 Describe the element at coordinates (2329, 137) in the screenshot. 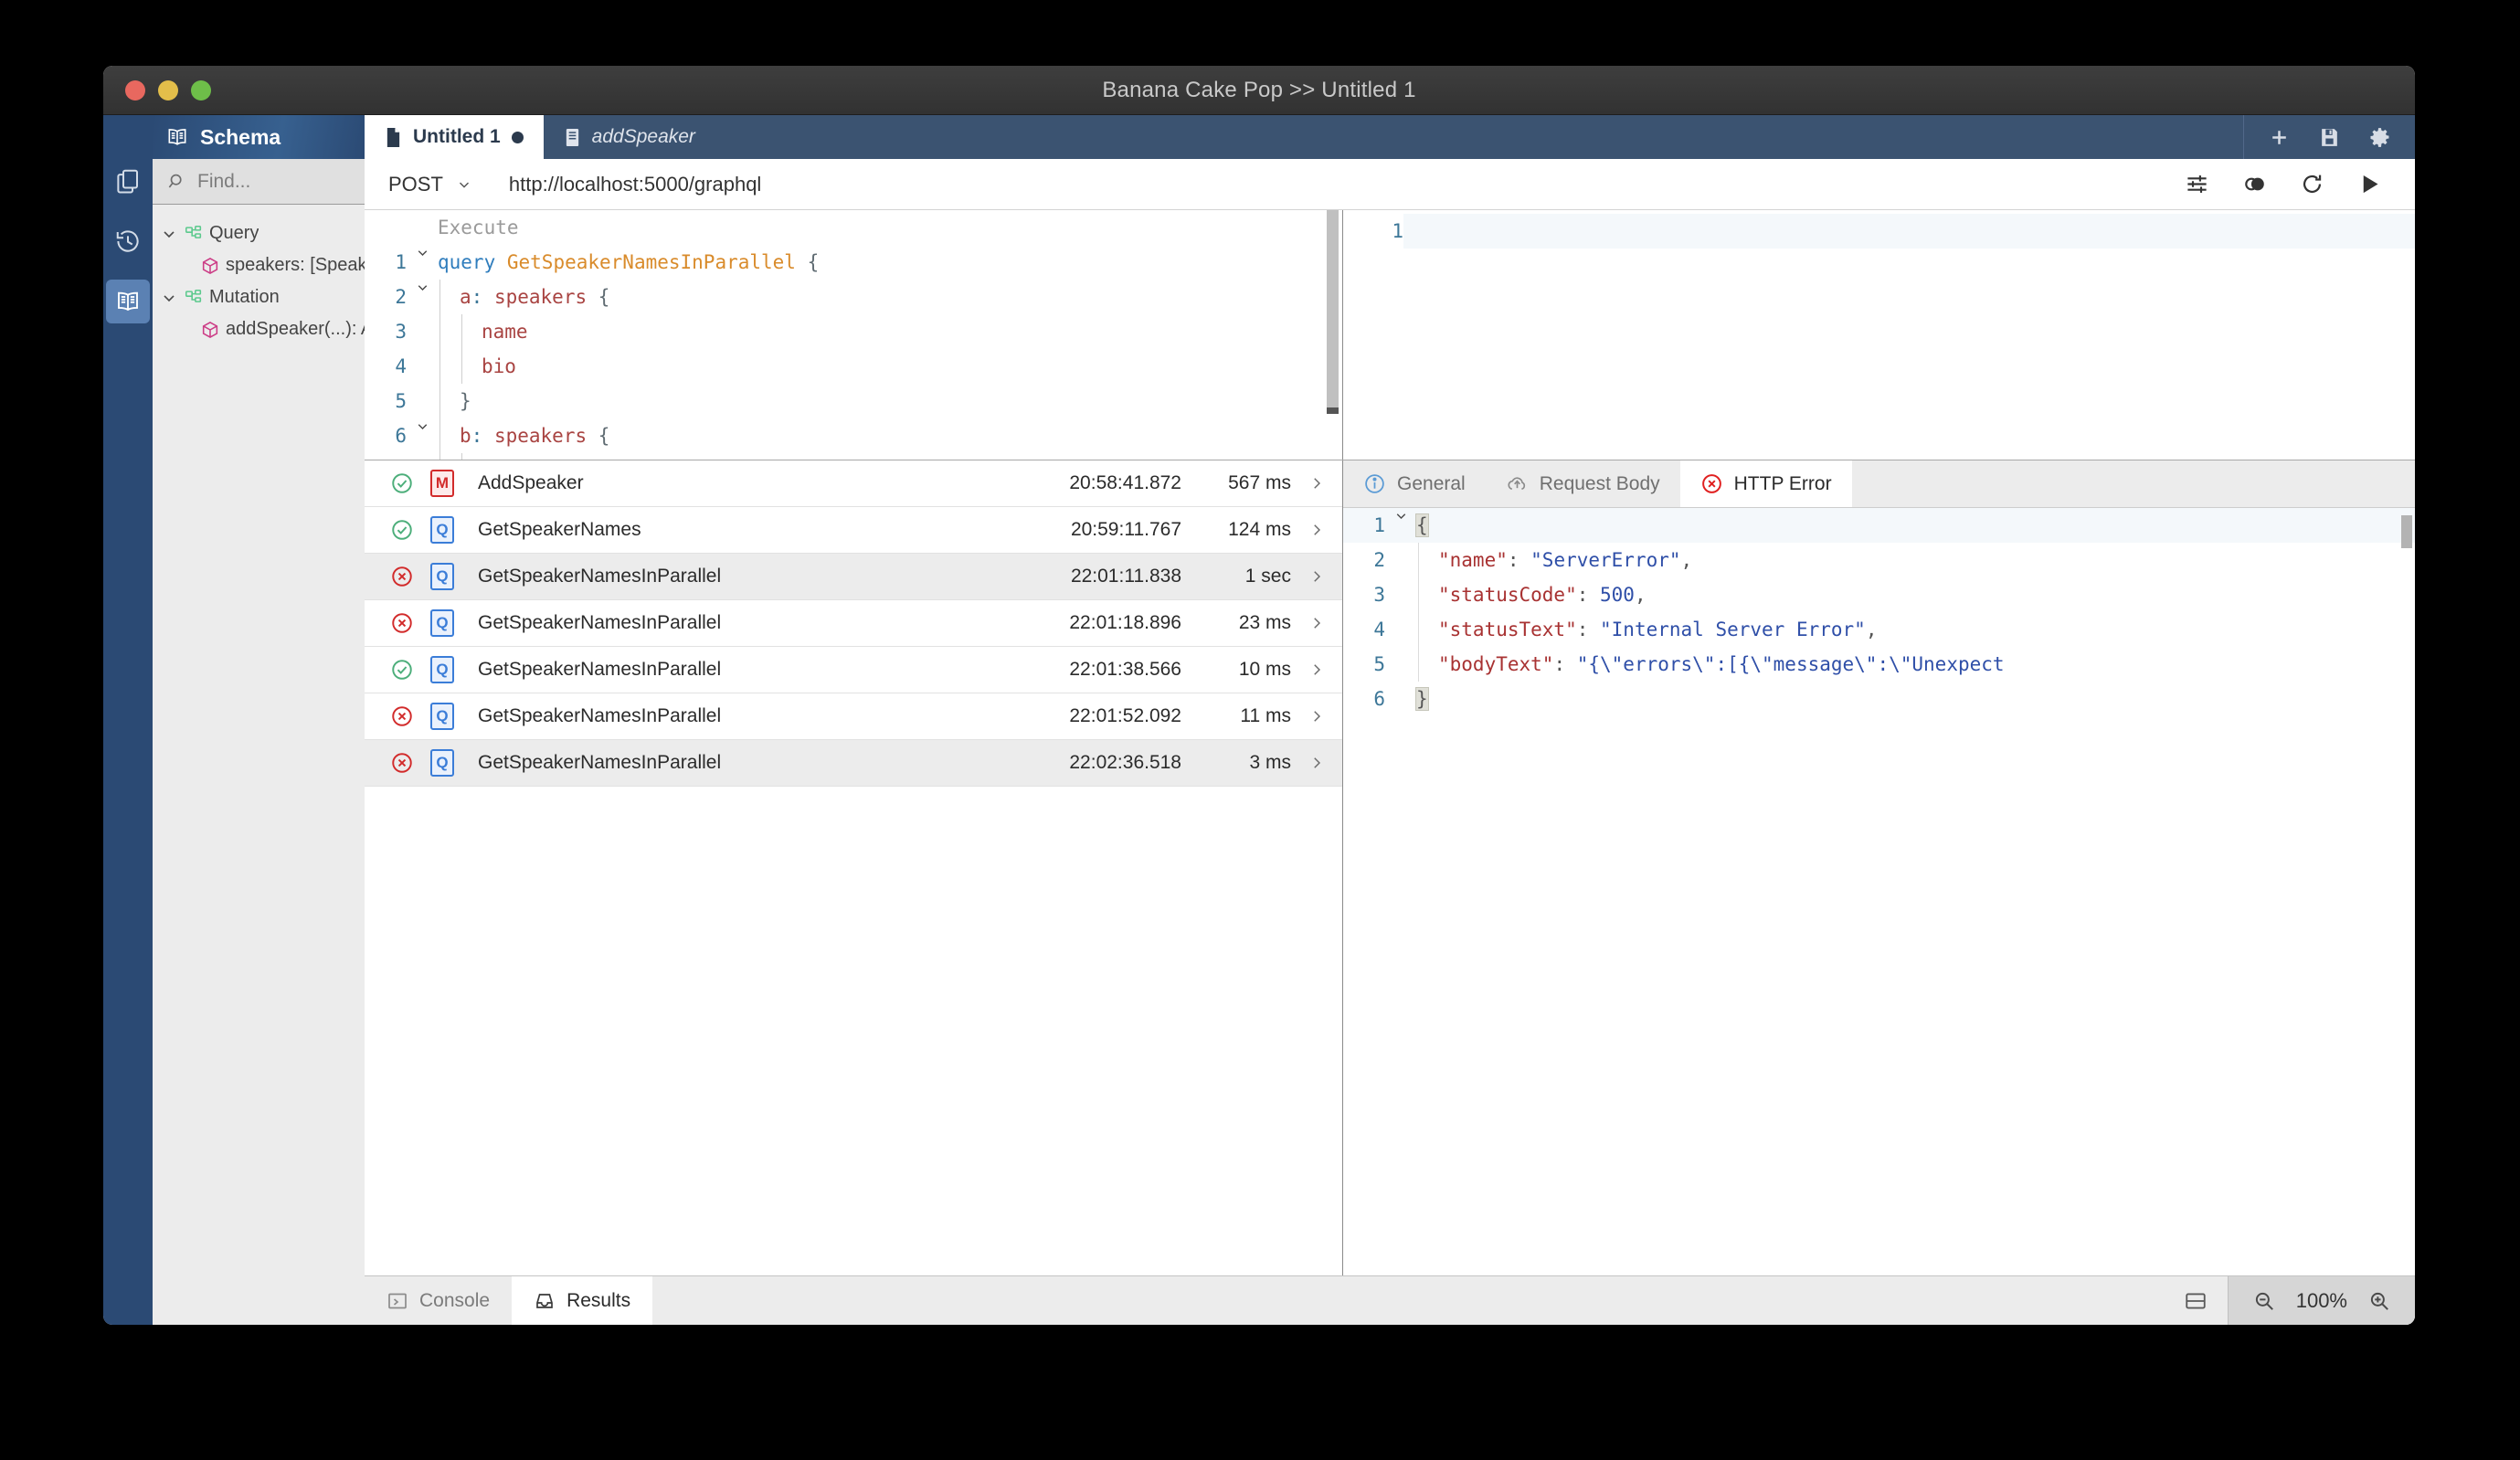

I see `save-floppy-icon` at that location.